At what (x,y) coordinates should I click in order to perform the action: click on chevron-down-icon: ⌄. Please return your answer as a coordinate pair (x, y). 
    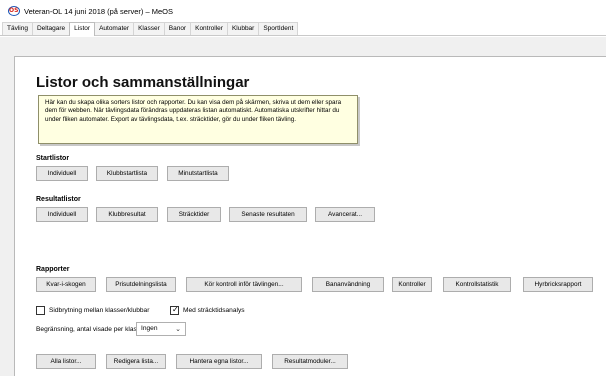
    Looking at the image, I should click on (178, 329).